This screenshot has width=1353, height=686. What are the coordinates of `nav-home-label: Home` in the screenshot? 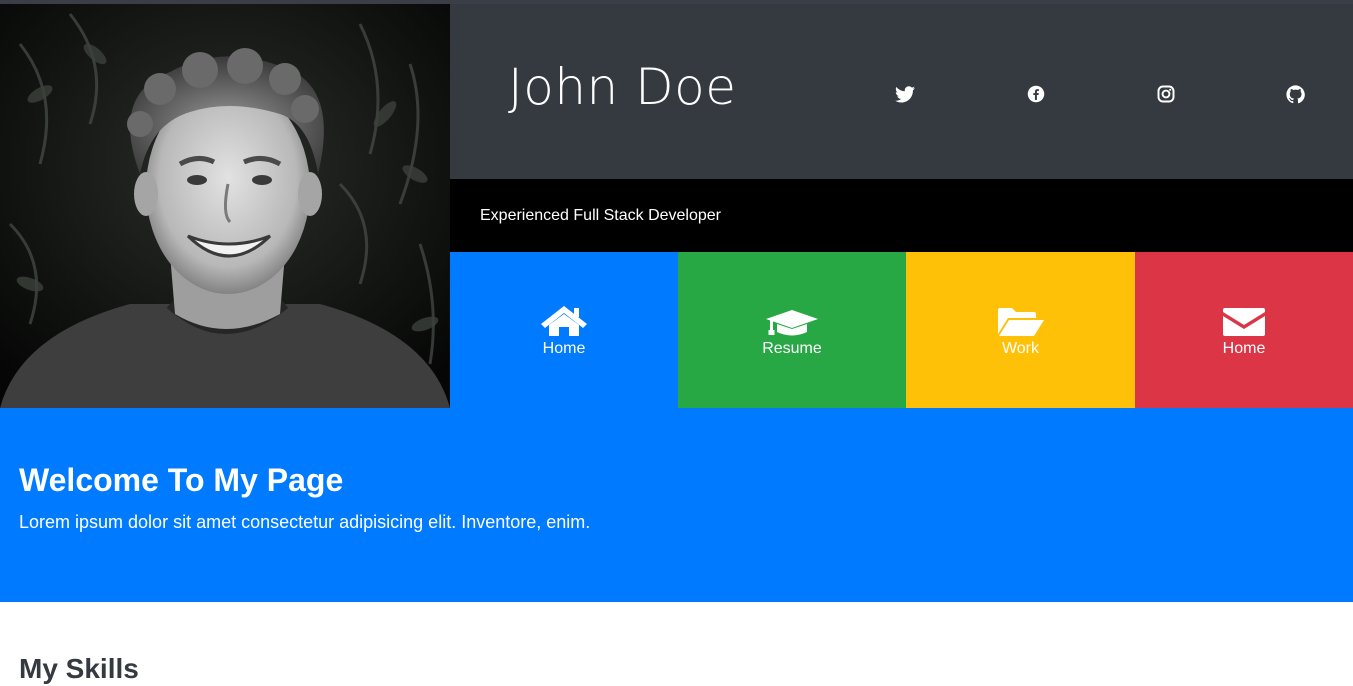 It's located at (564, 348).